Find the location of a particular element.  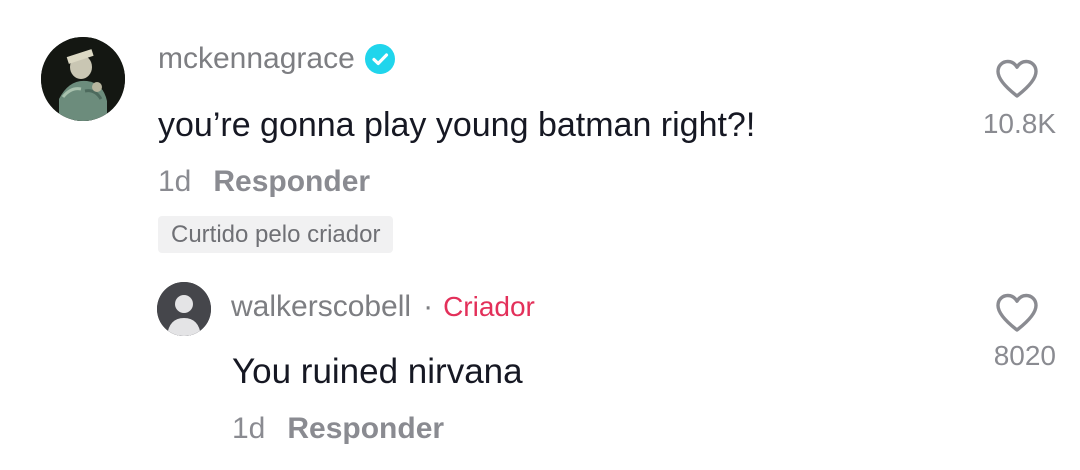

liked-by-creator-badge: Curtido pelo criador is located at coordinates (276, 234).